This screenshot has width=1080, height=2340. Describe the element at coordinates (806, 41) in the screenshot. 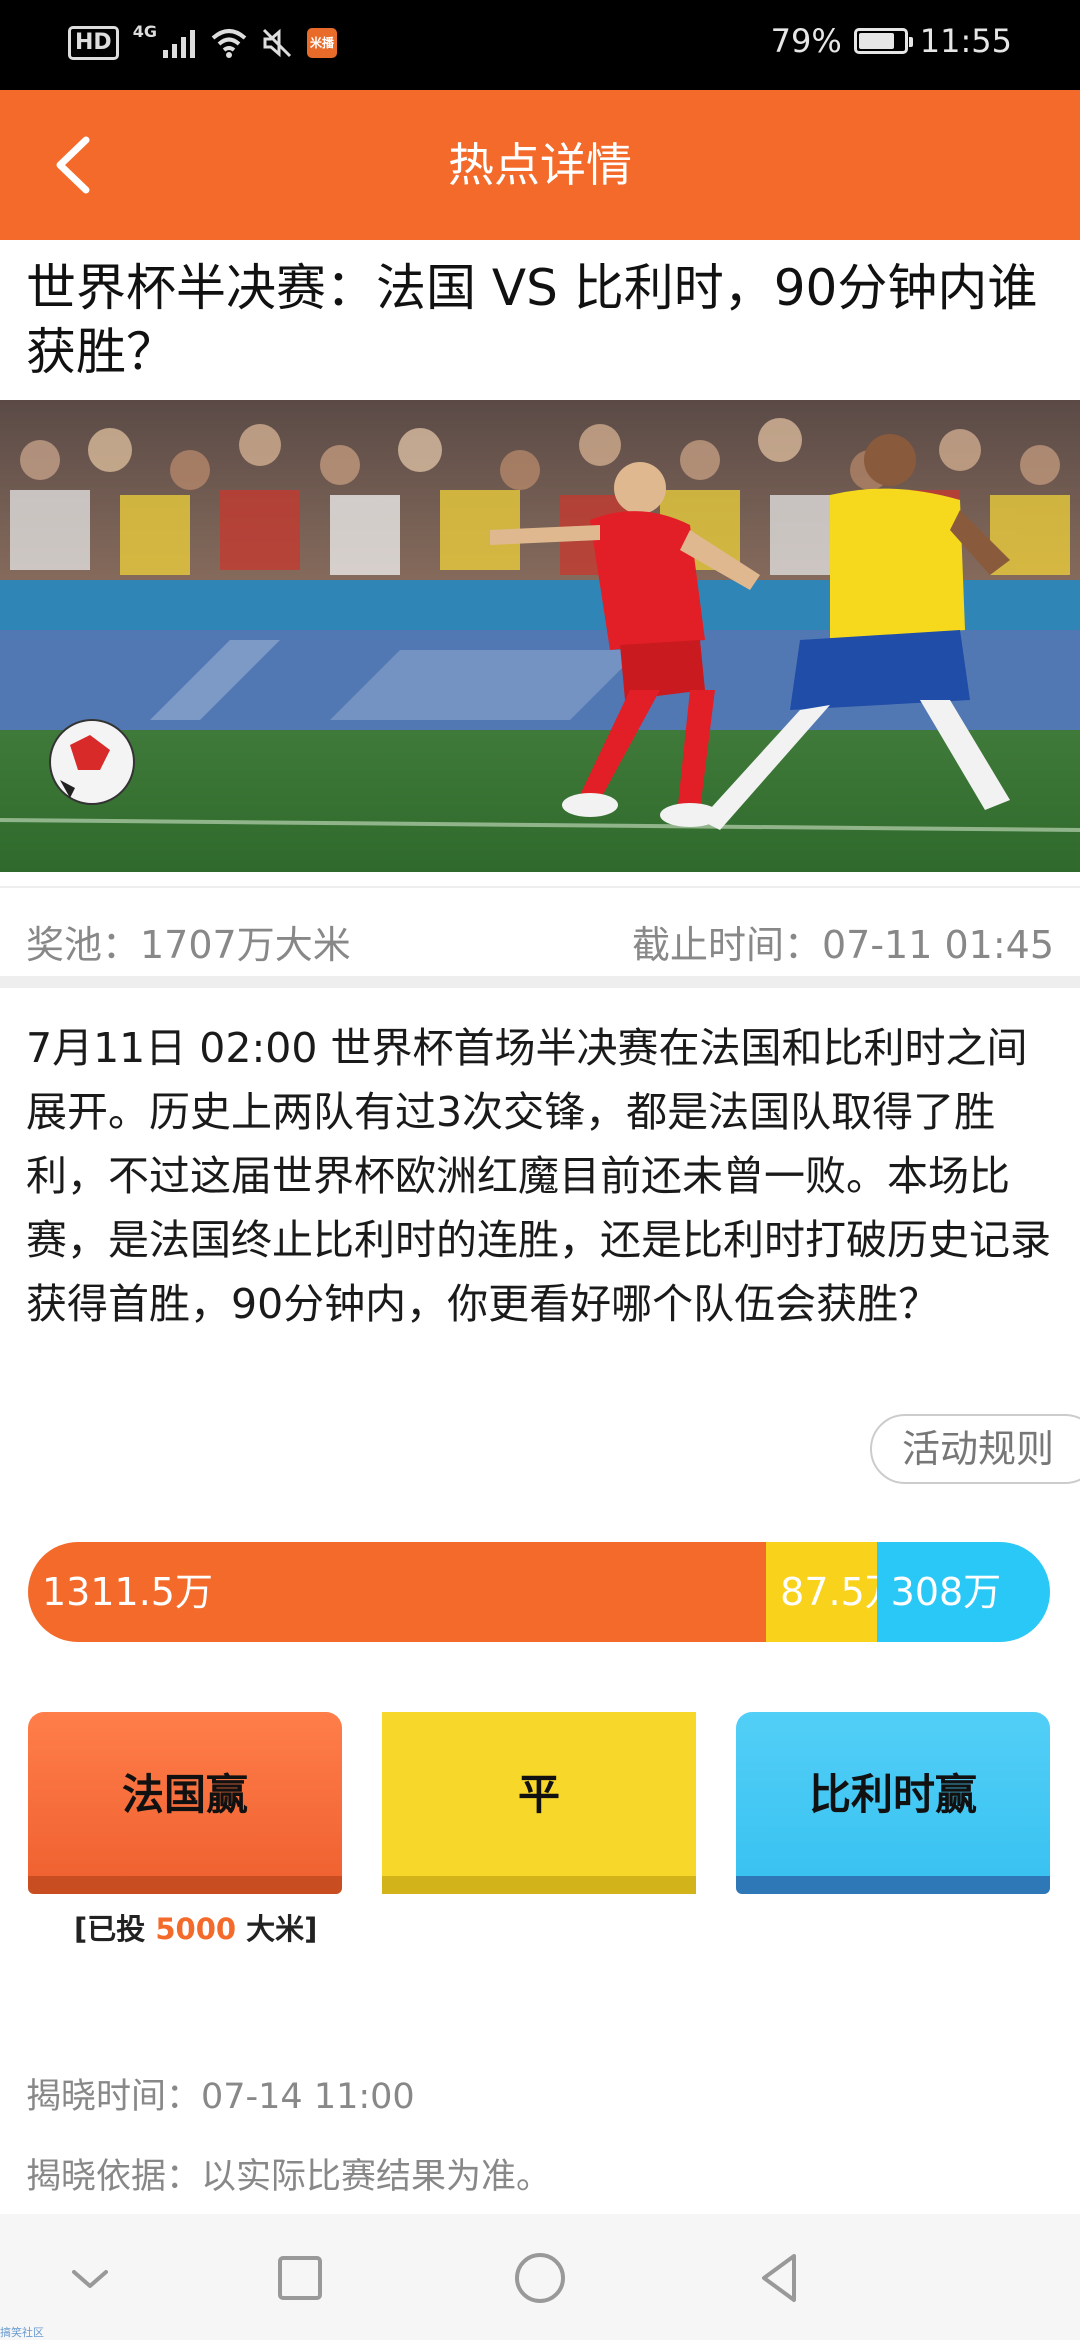

I see `battery-percent: 79%` at that location.